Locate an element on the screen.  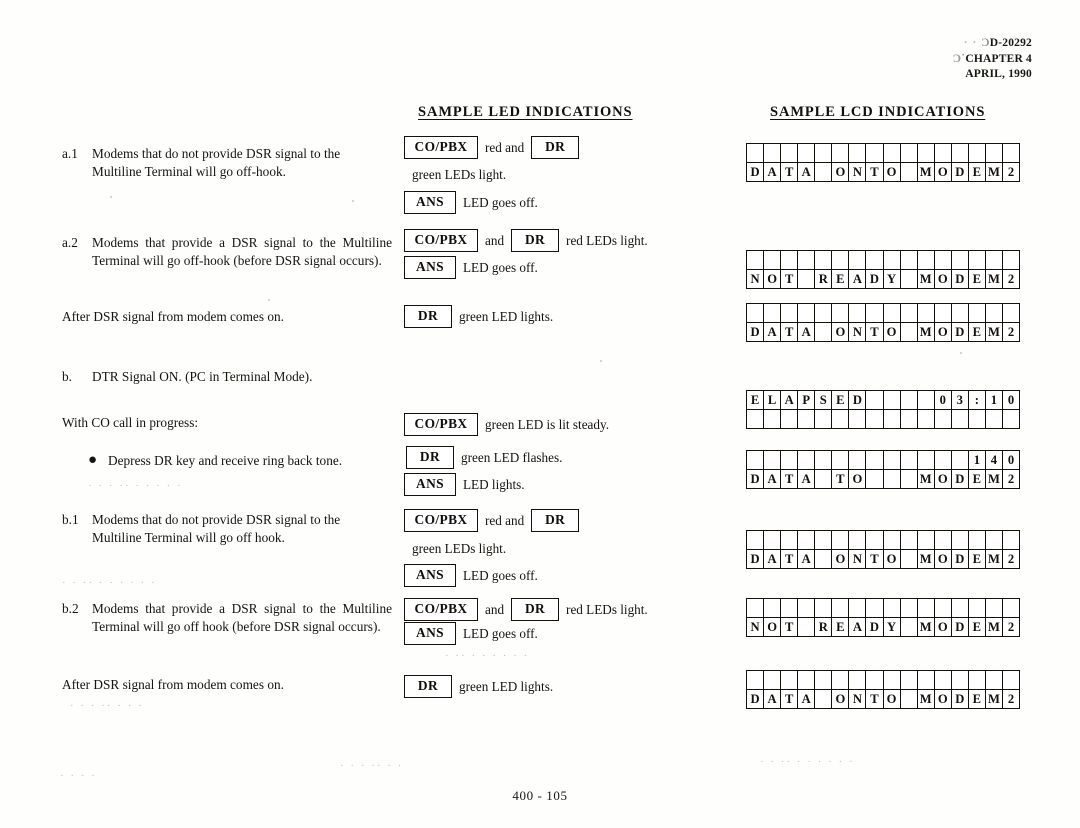
lcd-cell: 2 is located at coordinates (1011, 172).